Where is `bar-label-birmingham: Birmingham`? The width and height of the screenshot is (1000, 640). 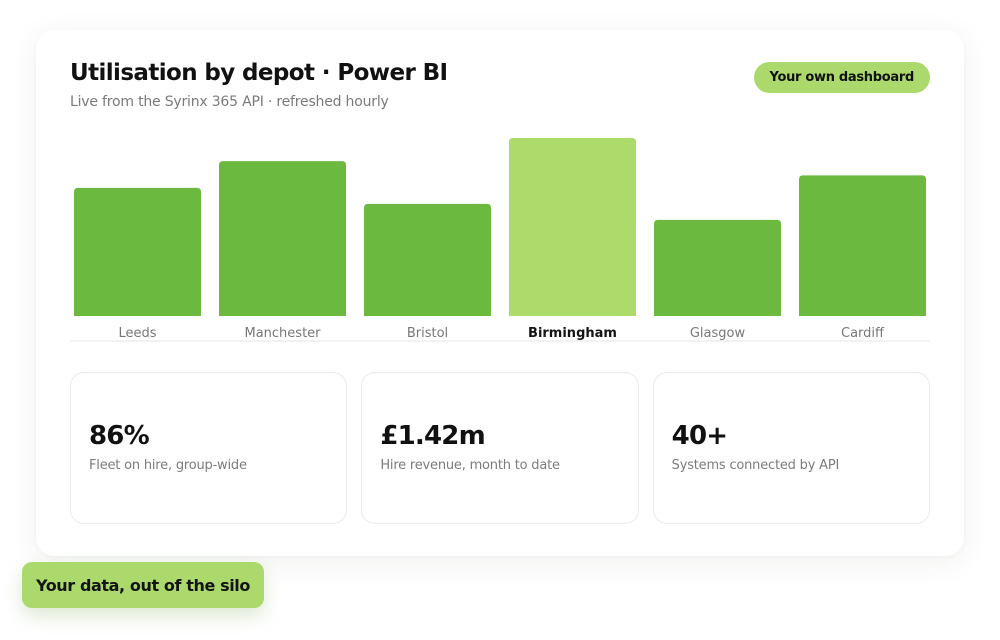 bar-label-birmingham: Birmingham is located at coordinates (572, 333).